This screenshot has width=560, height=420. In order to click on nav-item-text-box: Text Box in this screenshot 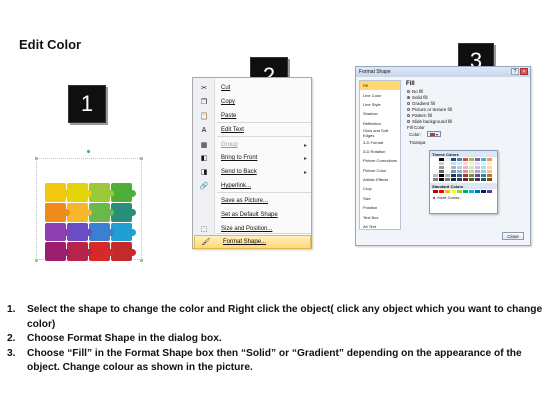, I will do `click(380, 216)`.